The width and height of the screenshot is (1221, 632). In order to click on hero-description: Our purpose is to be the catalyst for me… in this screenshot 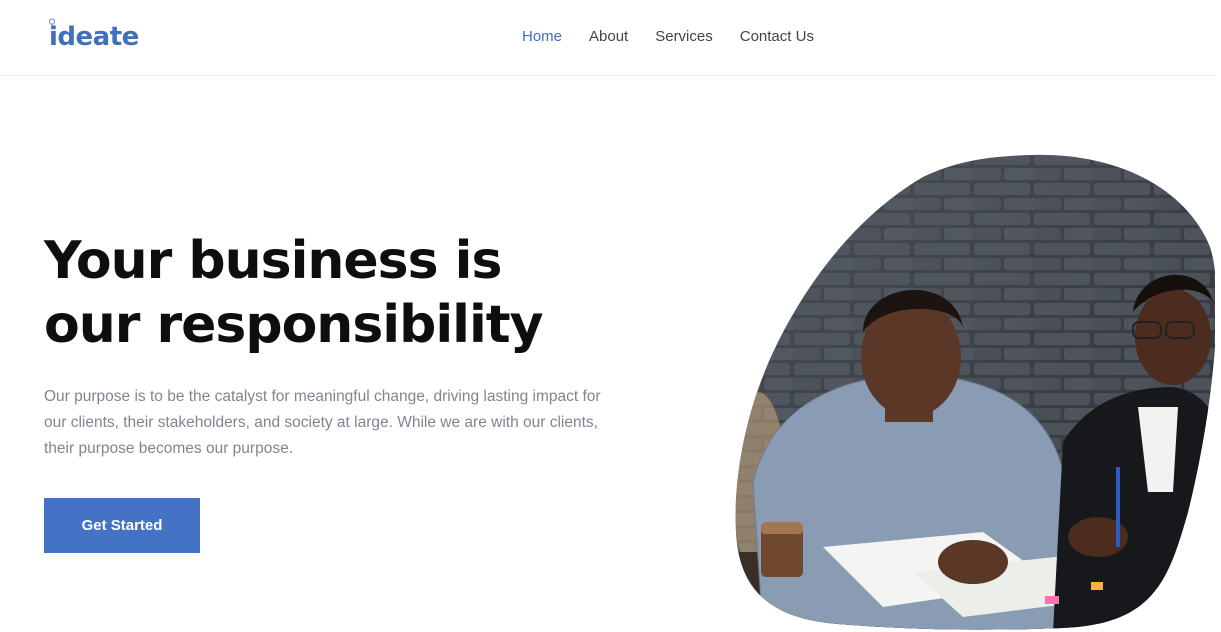, I will do `click(322, 422)`.